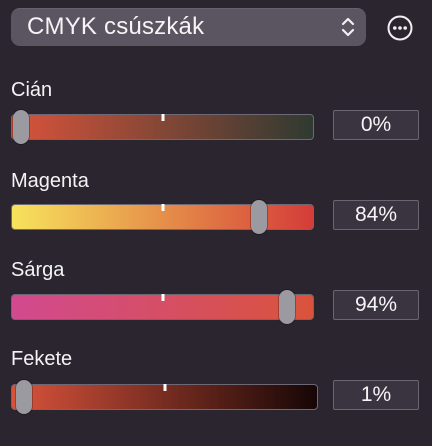 The height and width of the screenshot is (446, 432). I want to click on yellow-center-tick, so click(162, 297).